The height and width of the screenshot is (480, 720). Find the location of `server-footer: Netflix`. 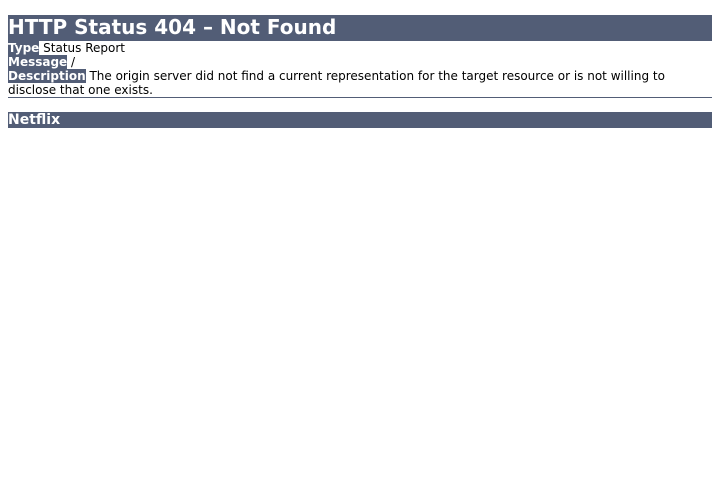

server-footer: Netflix is located at coordinates (360, 120).